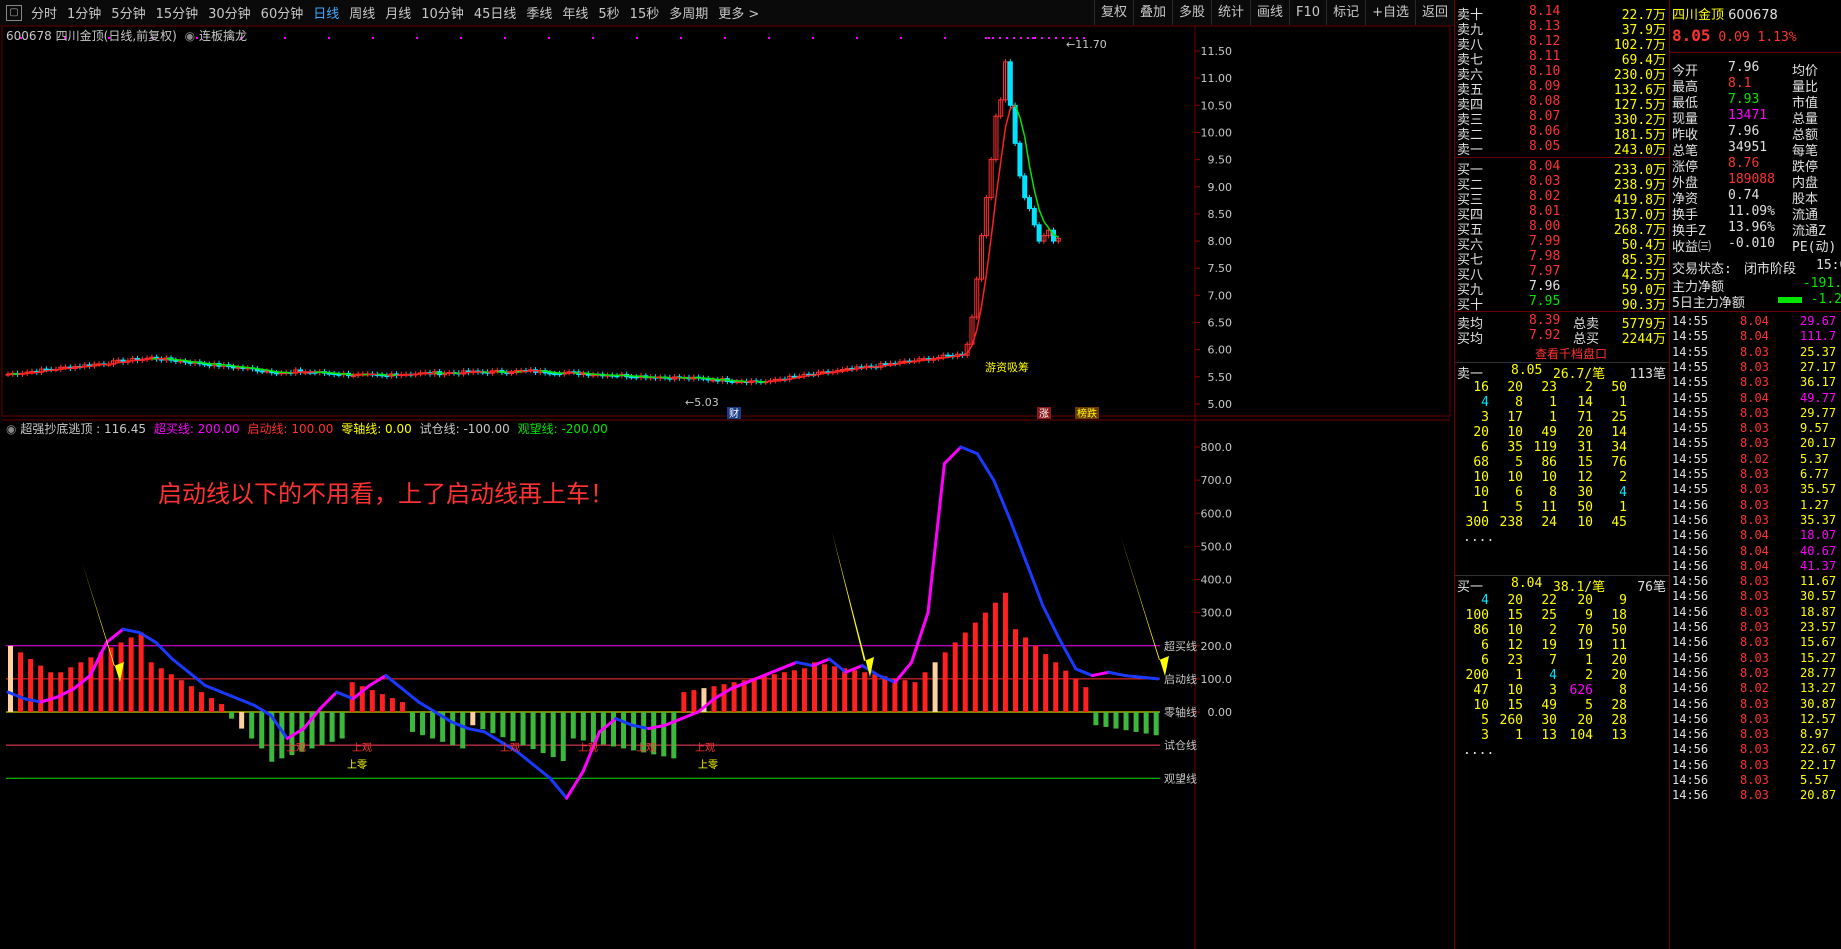  What do you see at coordinates (177, 12) in the screenshot?
I see `tab-3: 15分钟` at bounding box center [177, 12].